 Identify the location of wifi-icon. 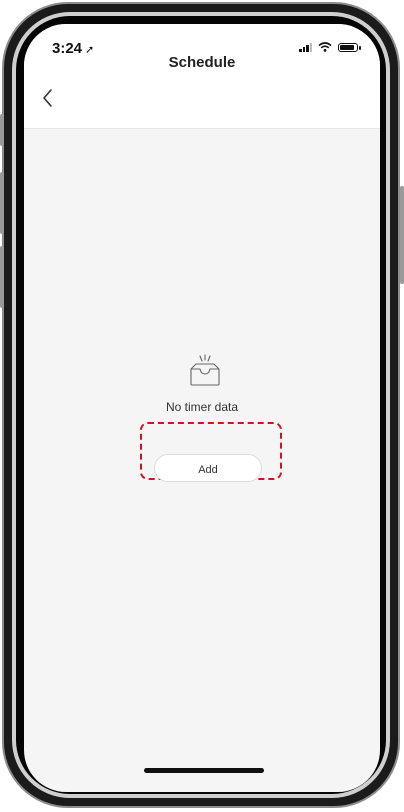
(325, 47).